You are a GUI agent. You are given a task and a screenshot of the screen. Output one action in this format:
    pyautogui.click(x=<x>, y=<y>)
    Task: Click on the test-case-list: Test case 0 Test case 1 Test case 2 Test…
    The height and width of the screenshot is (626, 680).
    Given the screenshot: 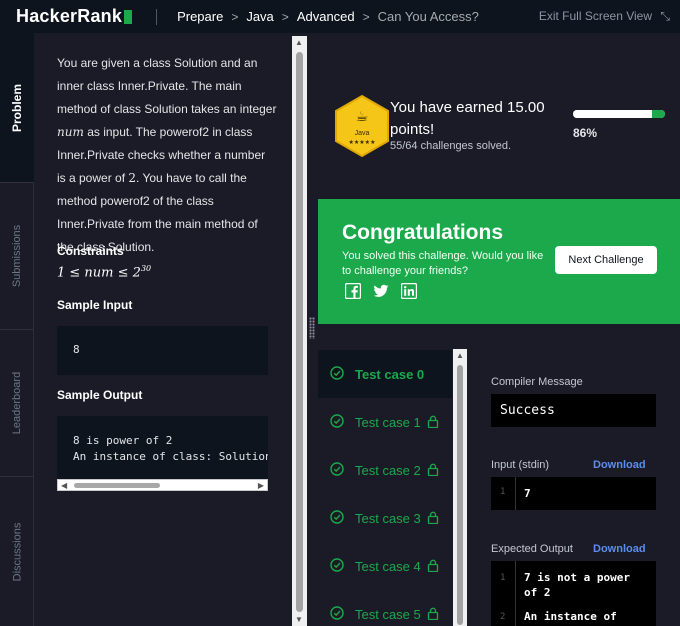 What is the action you would take?
    pyautogui.click(x=385, y=487)
    